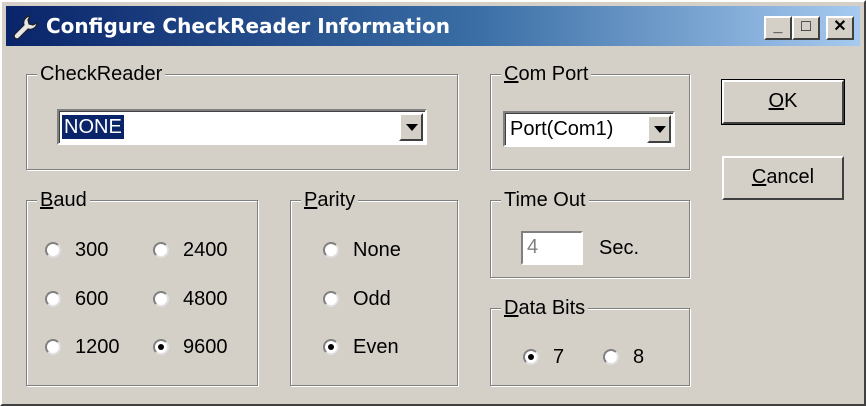 The height and width of the screenshot is (406, 866). Describe the element at coordinates (374, 287) in the screenshot. I see `parity-group: Parity None Odd Even` at that location.